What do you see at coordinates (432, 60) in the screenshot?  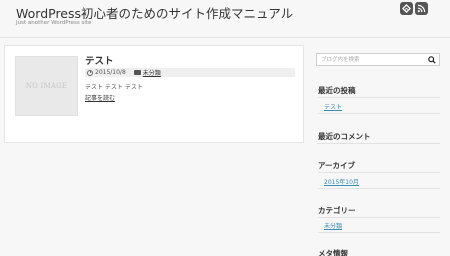 I see `search-icon` at bounding box center [432, 60].